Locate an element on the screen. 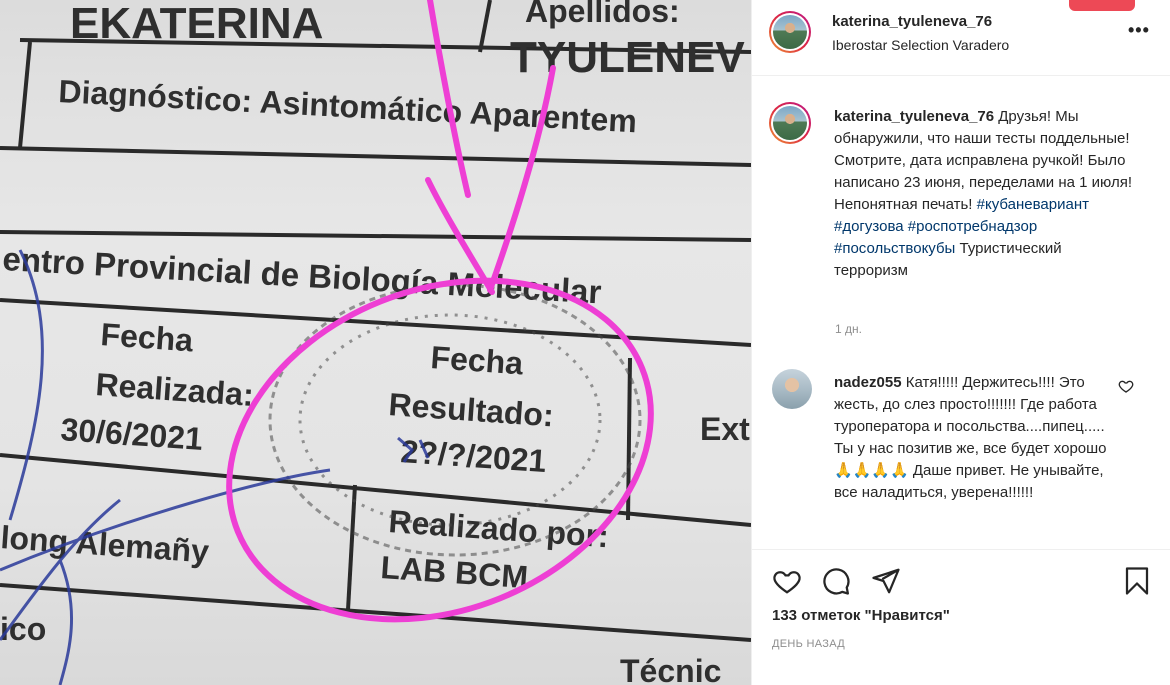  comment-avatar is located at coordinates (792, 389).